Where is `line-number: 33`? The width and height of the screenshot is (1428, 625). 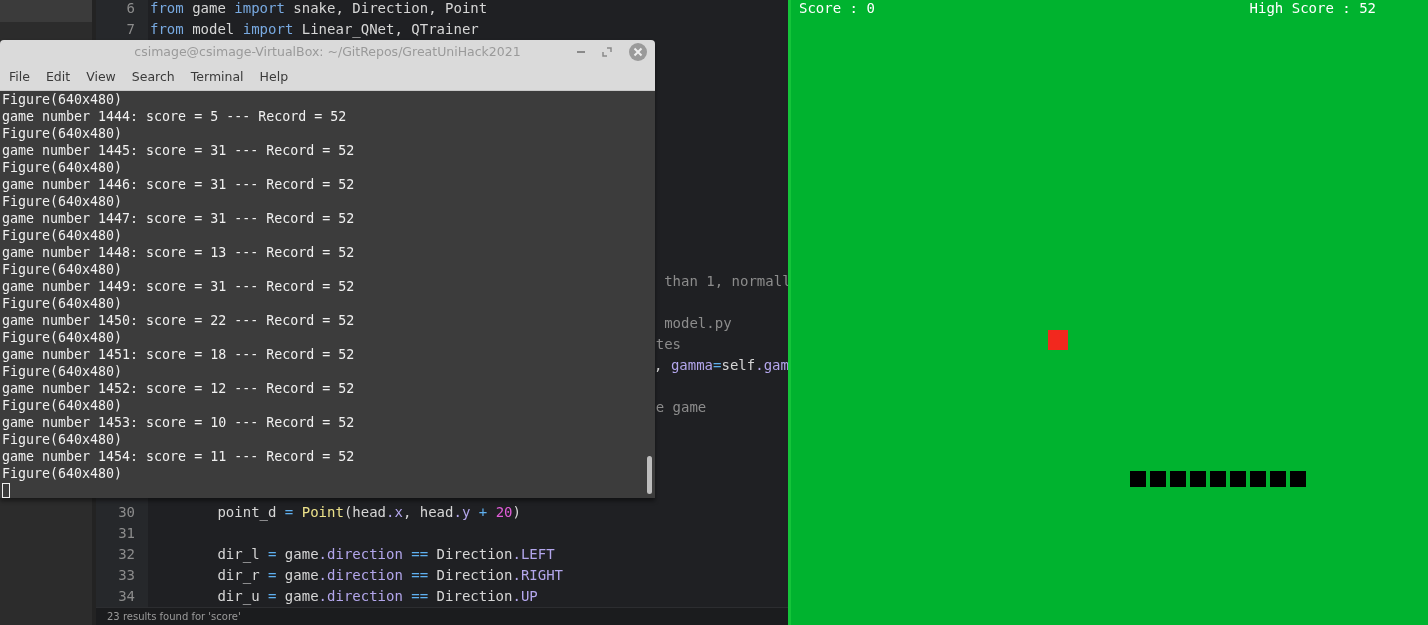
line-number: 33 is located at coordinates (126, 575).